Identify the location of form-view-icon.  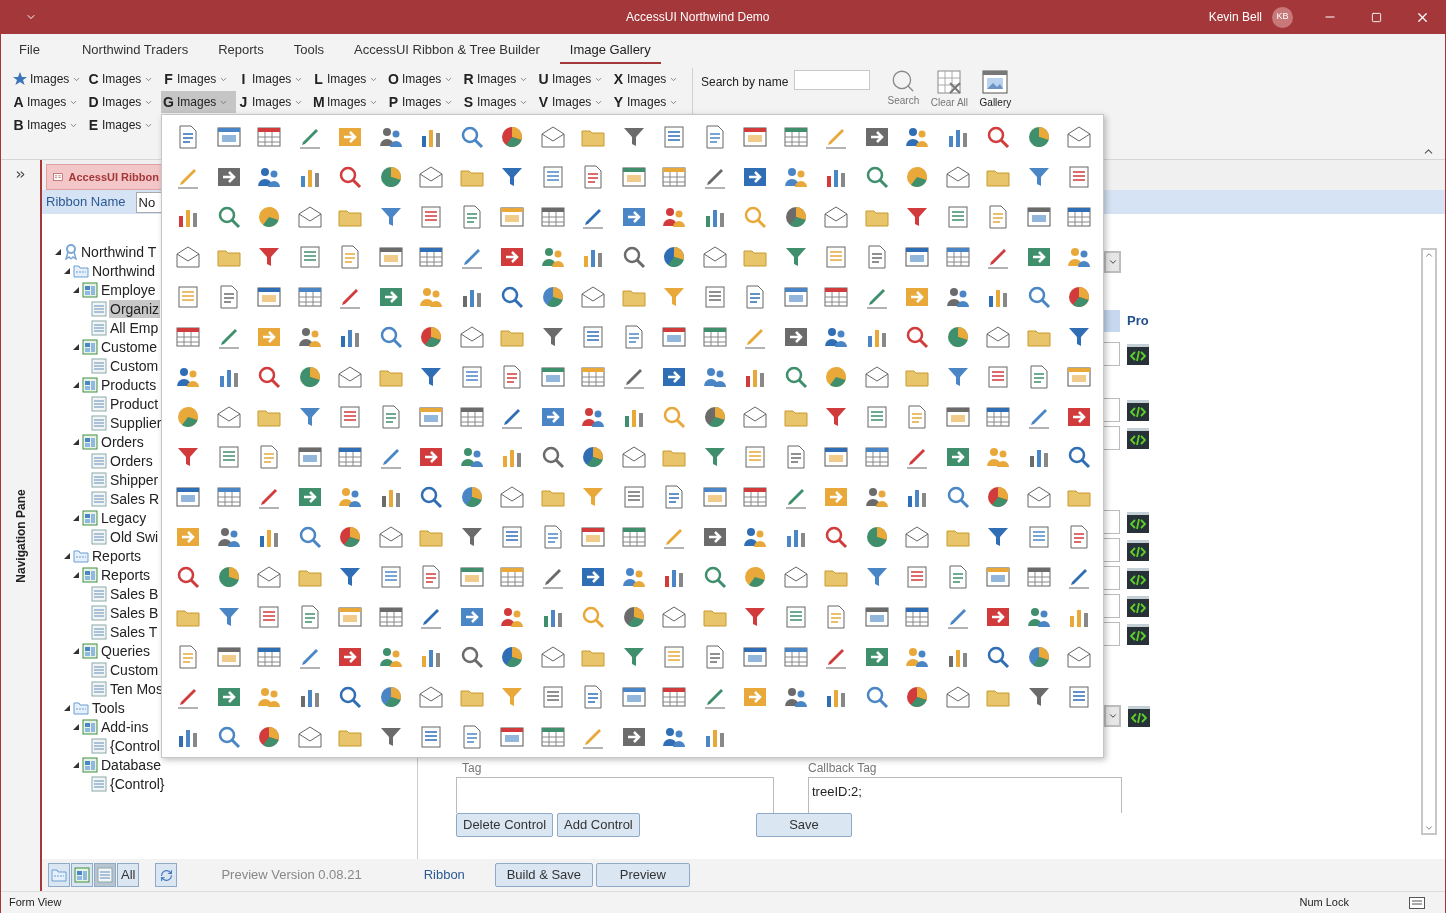
(1417, 902).